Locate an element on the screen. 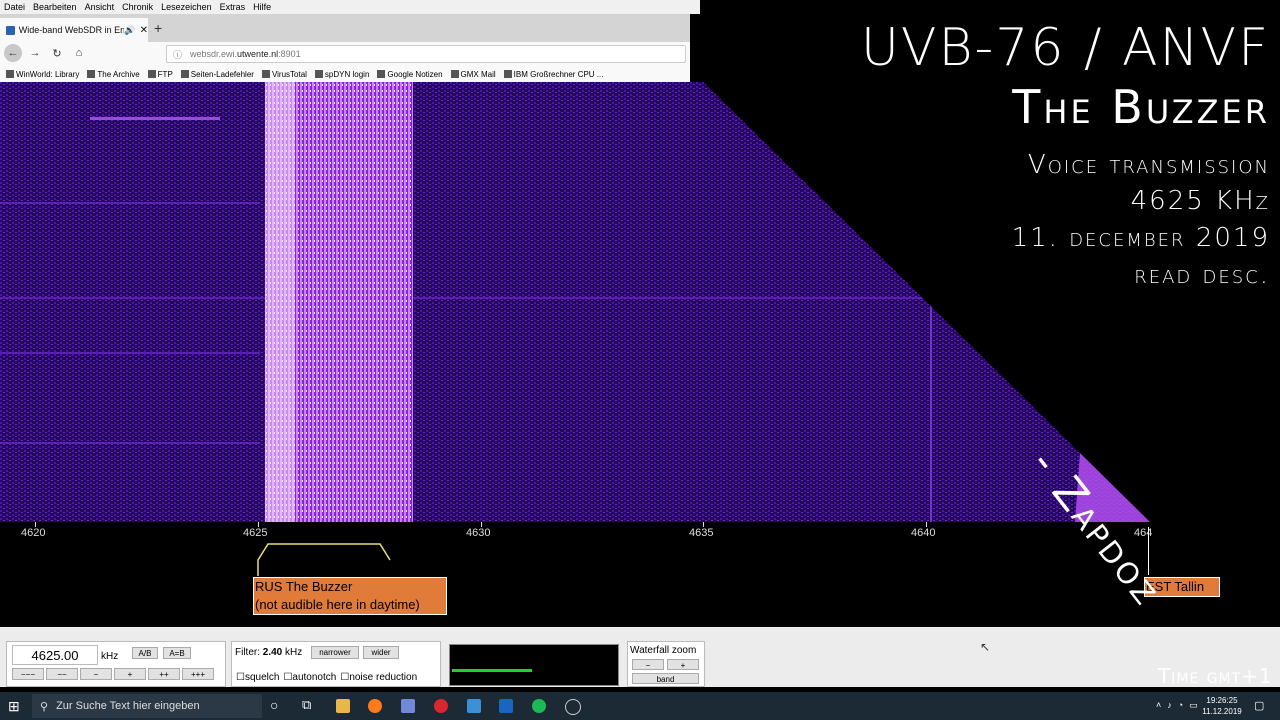 This screenshot has width=1280, height=720. overlay-line-4: read desc. is located at coordinates (1202, 275).